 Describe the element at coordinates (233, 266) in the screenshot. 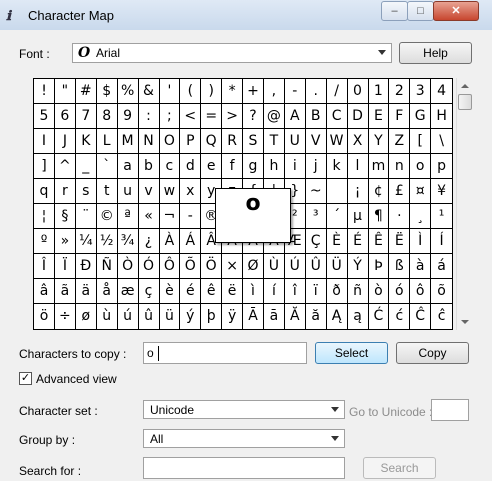

I see `character-cell: ×` at that location.